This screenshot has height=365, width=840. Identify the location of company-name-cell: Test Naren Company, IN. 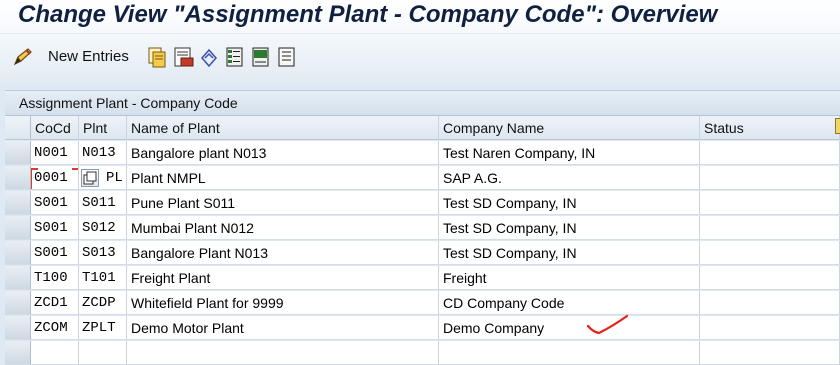
(569, 153).